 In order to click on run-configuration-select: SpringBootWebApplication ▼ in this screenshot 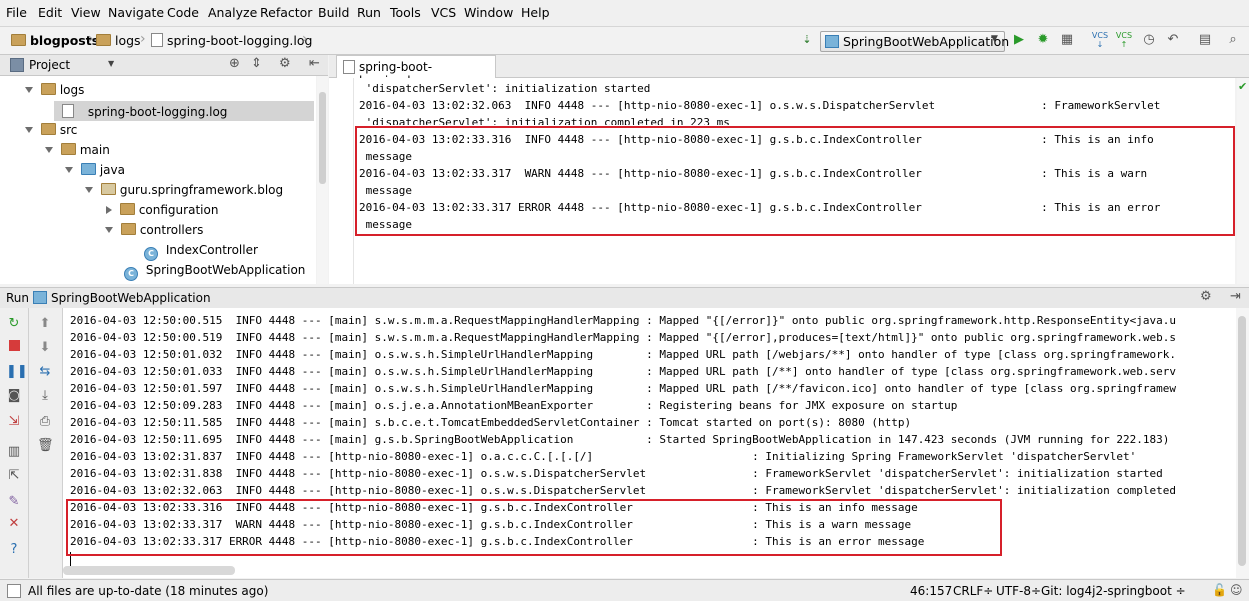, I will do `click(914, 41)`.